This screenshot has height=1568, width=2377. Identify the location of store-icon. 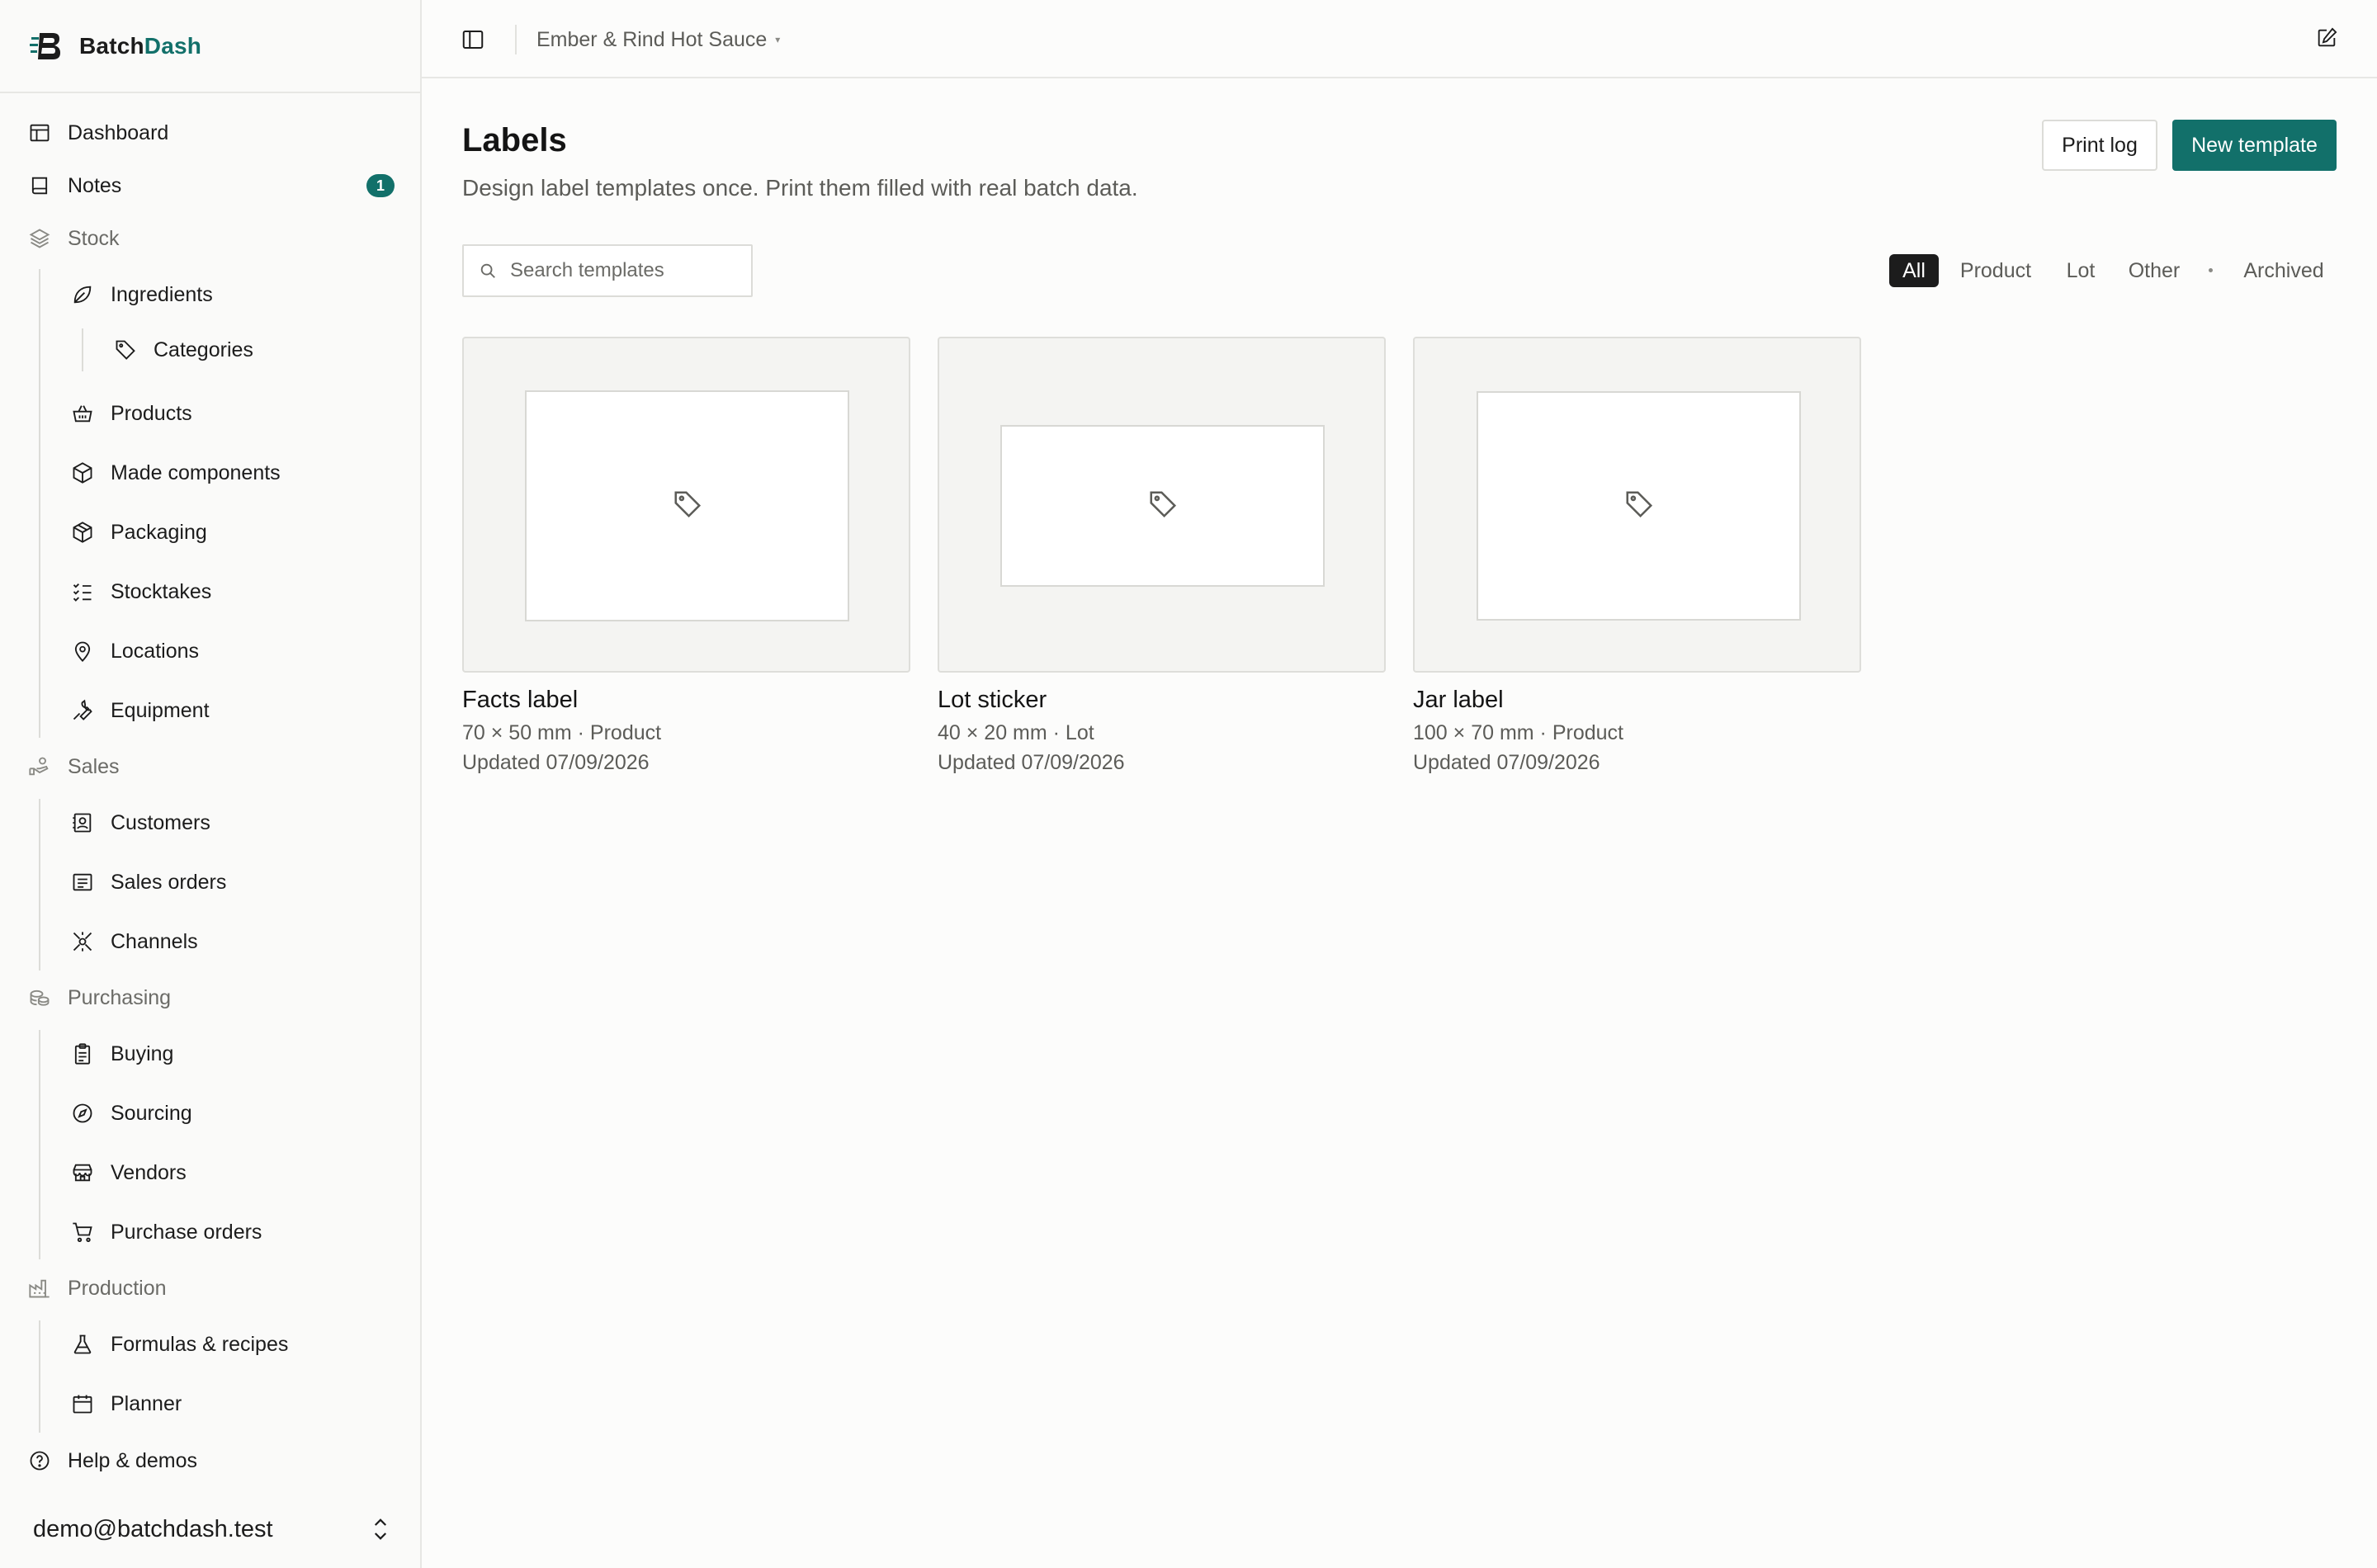
(82, 1172).